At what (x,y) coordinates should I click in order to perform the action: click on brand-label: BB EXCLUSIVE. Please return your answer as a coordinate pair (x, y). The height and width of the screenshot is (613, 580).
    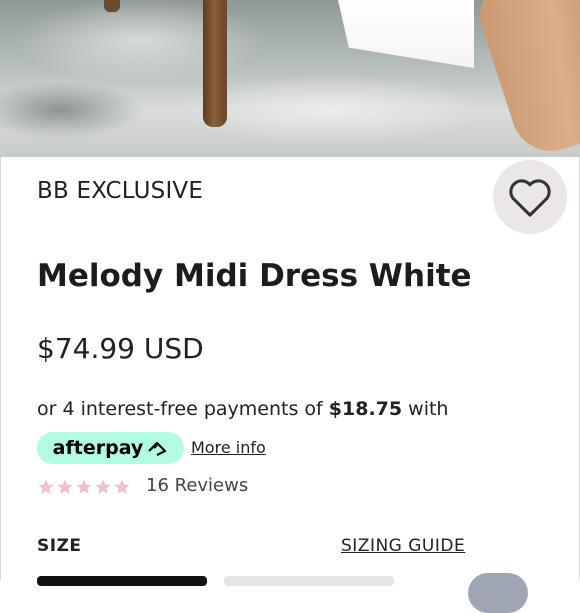
    Looking at the image, I should click on (120, 191).